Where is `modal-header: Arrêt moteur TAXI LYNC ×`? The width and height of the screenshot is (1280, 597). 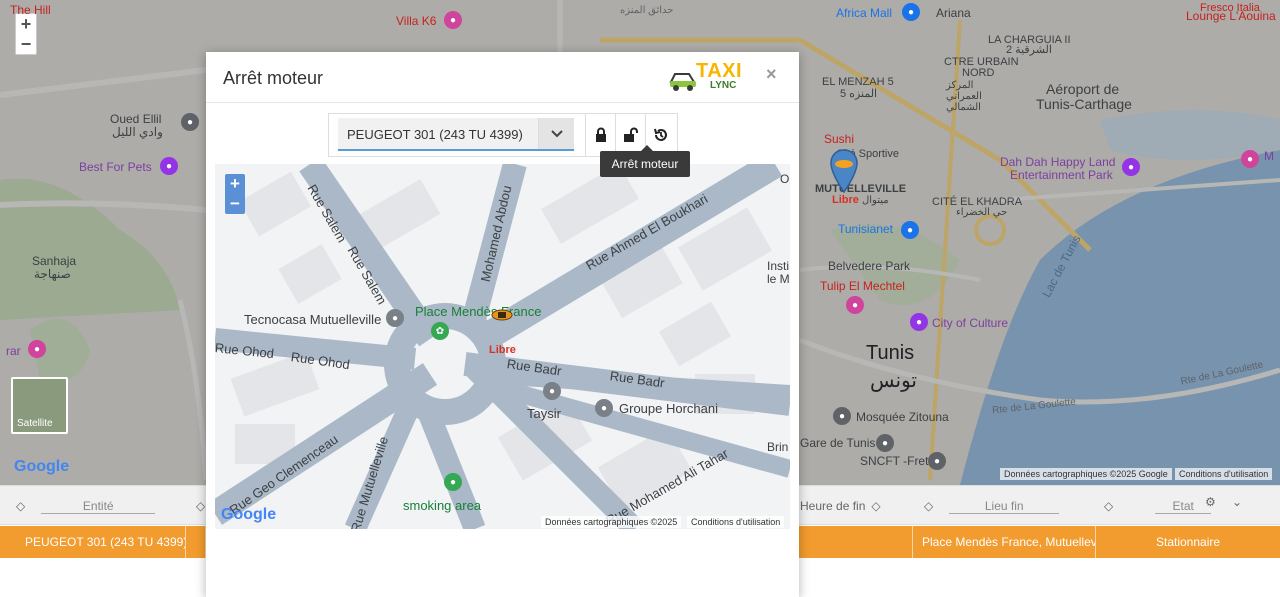
modal-header: Arrêt moteur TAXI LYNC × is located at coordinates (502, 77).